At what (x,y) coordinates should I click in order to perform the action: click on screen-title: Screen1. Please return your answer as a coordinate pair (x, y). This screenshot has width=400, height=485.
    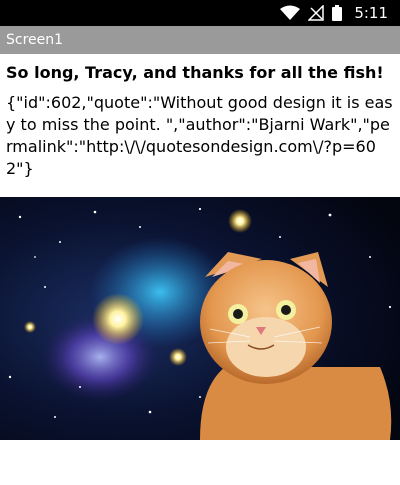
    Looking at the image, I should click on (35, 40).